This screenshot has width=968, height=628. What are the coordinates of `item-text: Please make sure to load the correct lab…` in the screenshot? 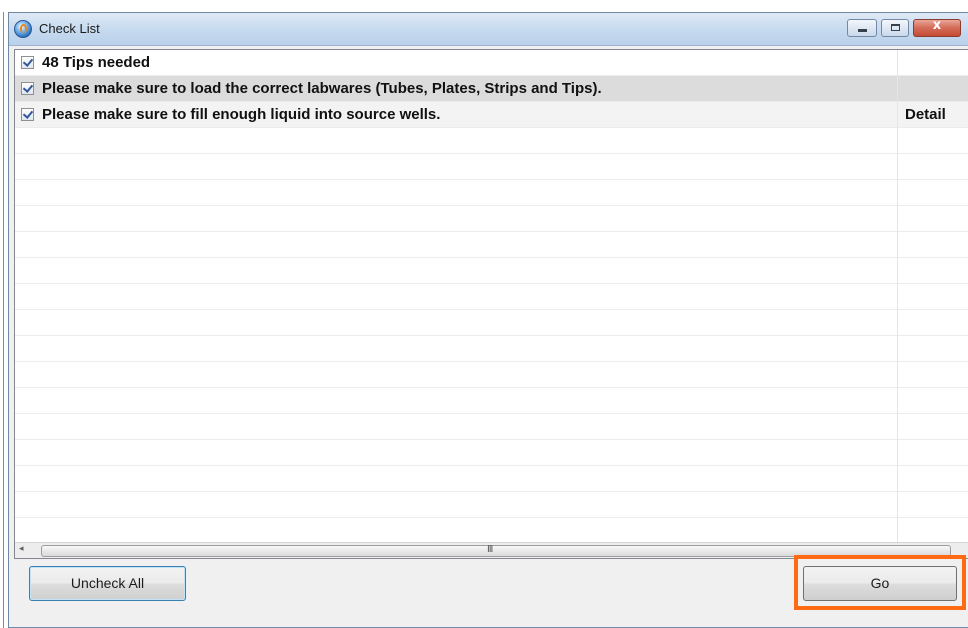 It's located at (322, 88).